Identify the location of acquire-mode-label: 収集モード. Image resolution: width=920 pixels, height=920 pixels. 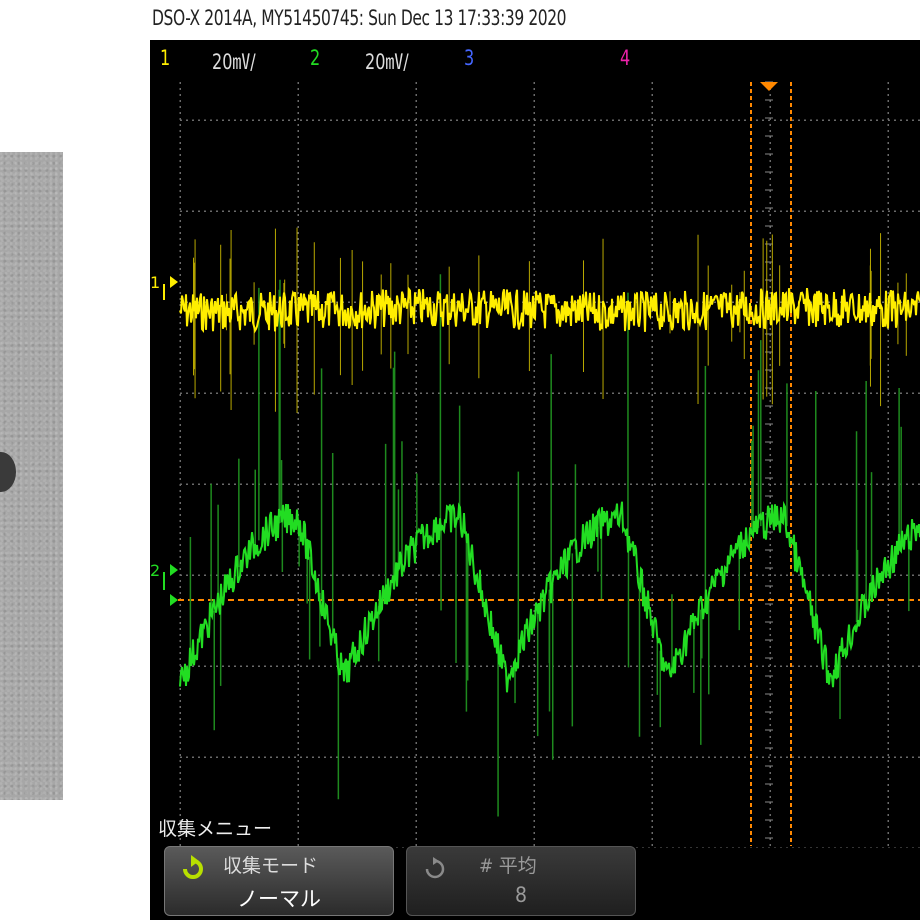
(271, 866).